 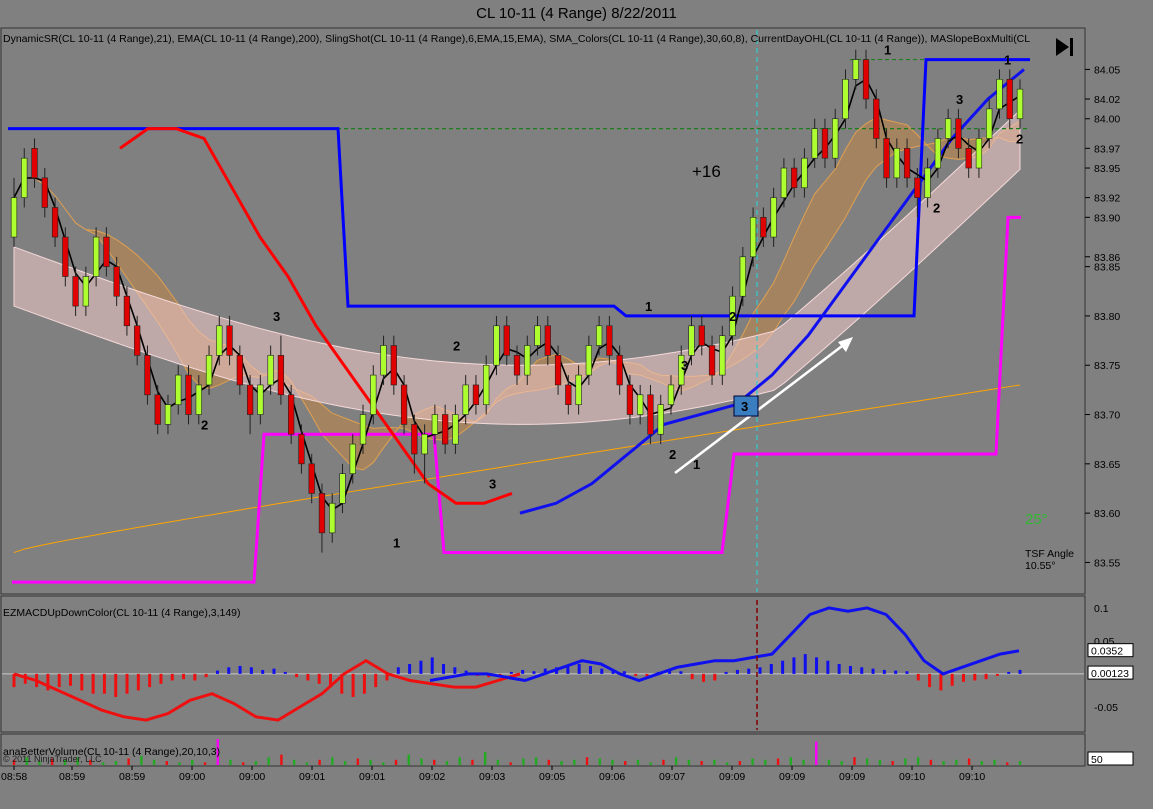 What do you see at coordinates (1106, 708) in the screenshot?
I see `macd-tick-label: -0.05` at bounding box center [1106, 708].